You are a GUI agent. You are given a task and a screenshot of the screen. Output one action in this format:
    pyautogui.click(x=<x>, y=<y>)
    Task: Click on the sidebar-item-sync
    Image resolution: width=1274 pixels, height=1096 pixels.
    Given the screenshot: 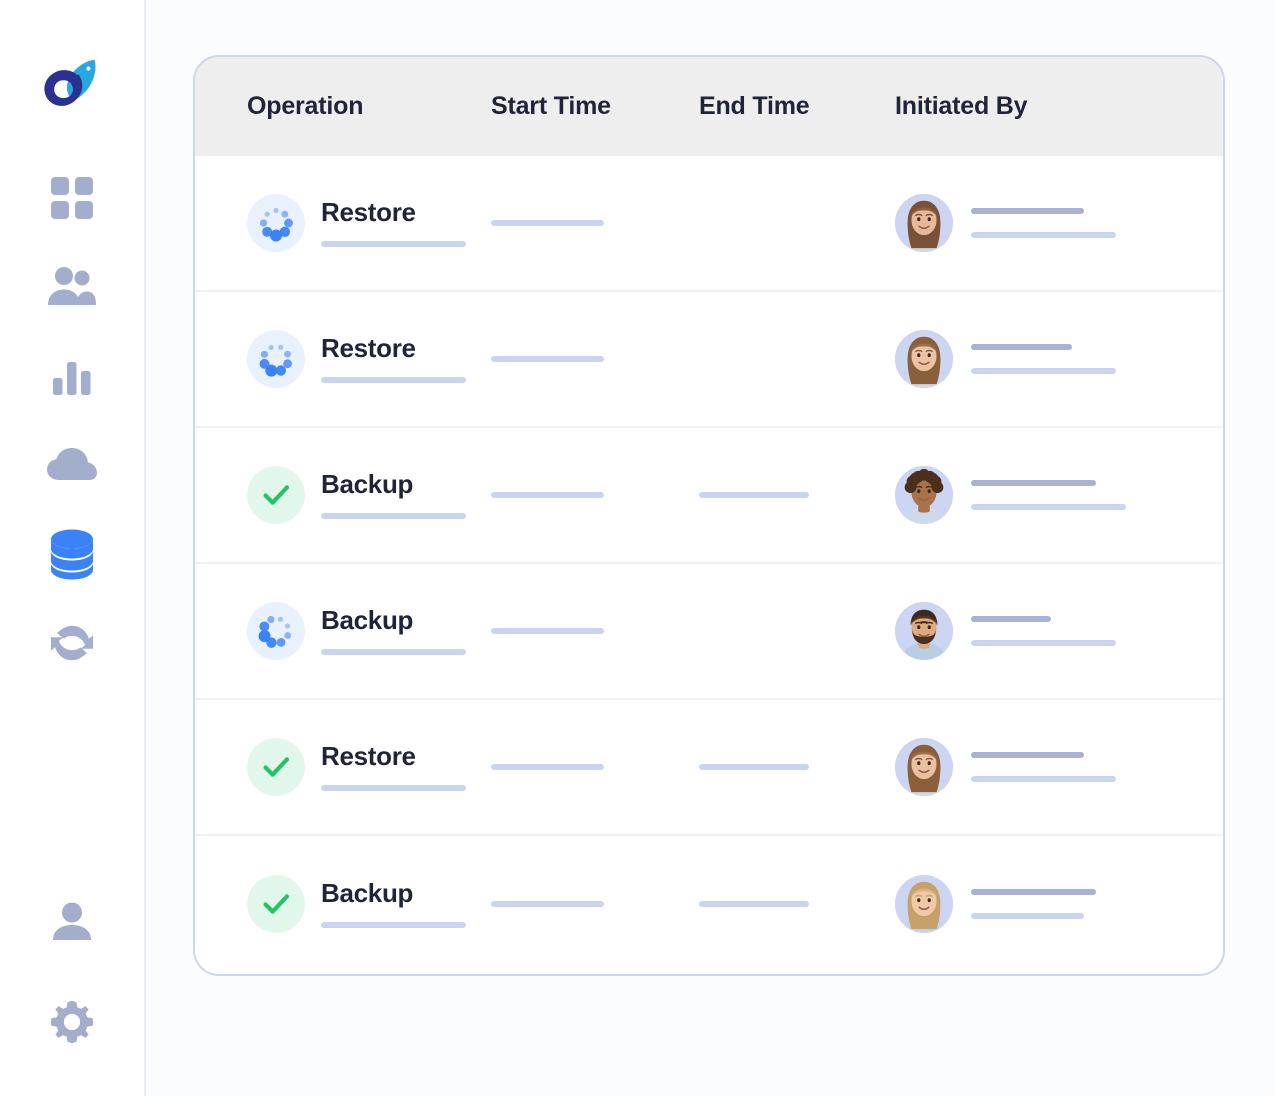 What is the action you would take?
    pyautogui.click(x=72, y=645)
    